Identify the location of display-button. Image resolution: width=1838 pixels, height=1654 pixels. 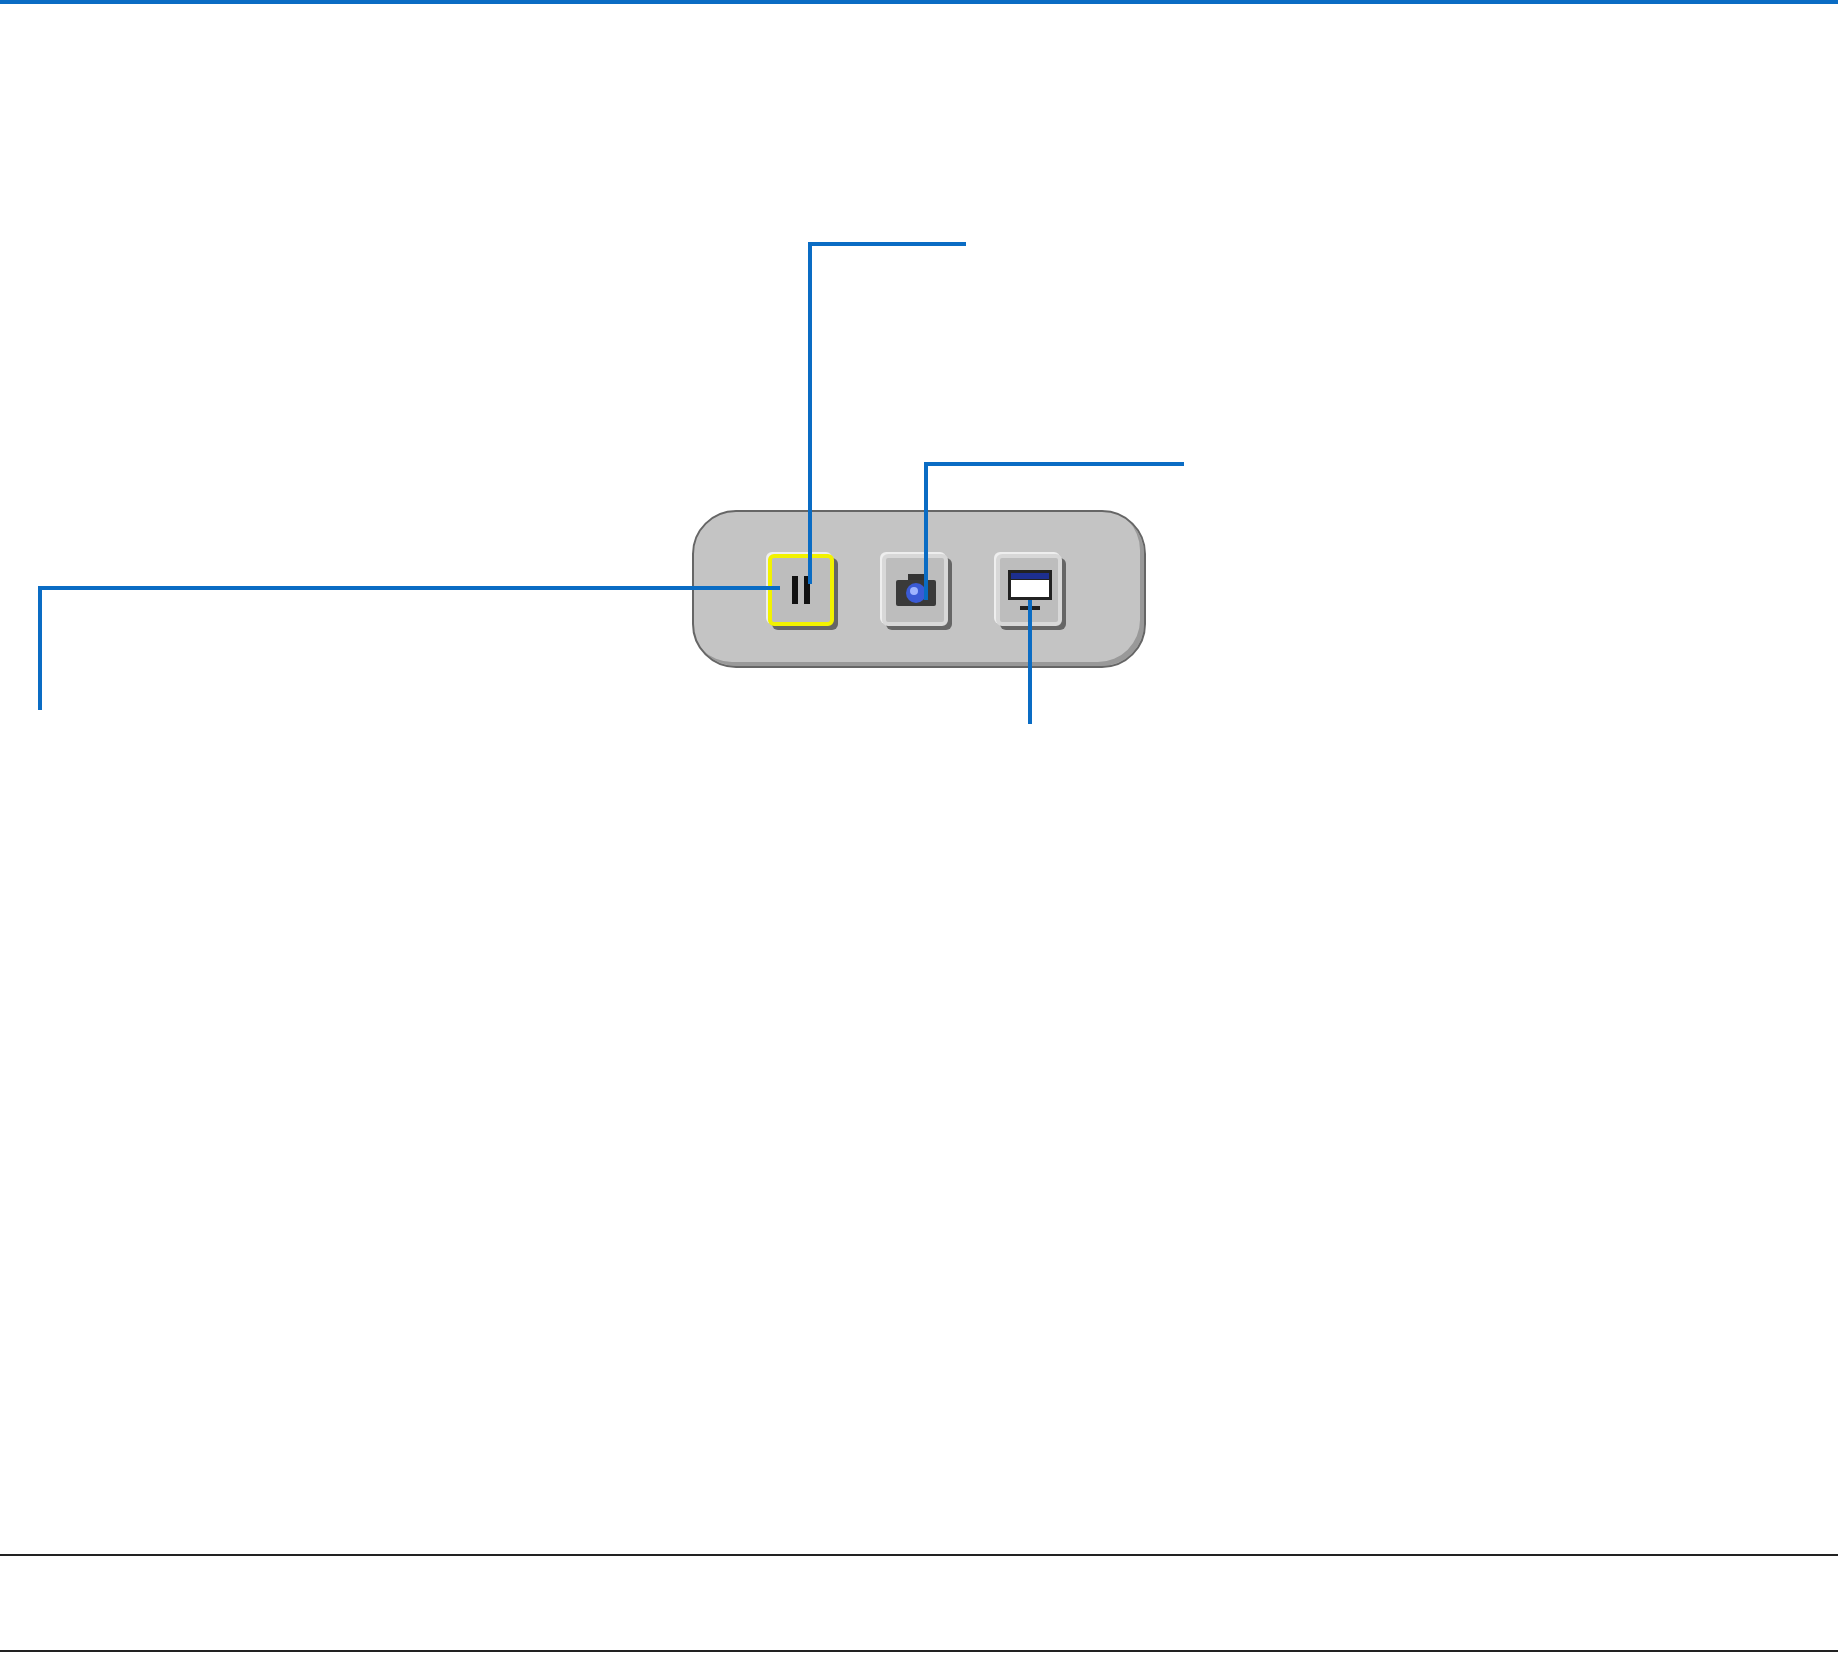
(1029, 589).